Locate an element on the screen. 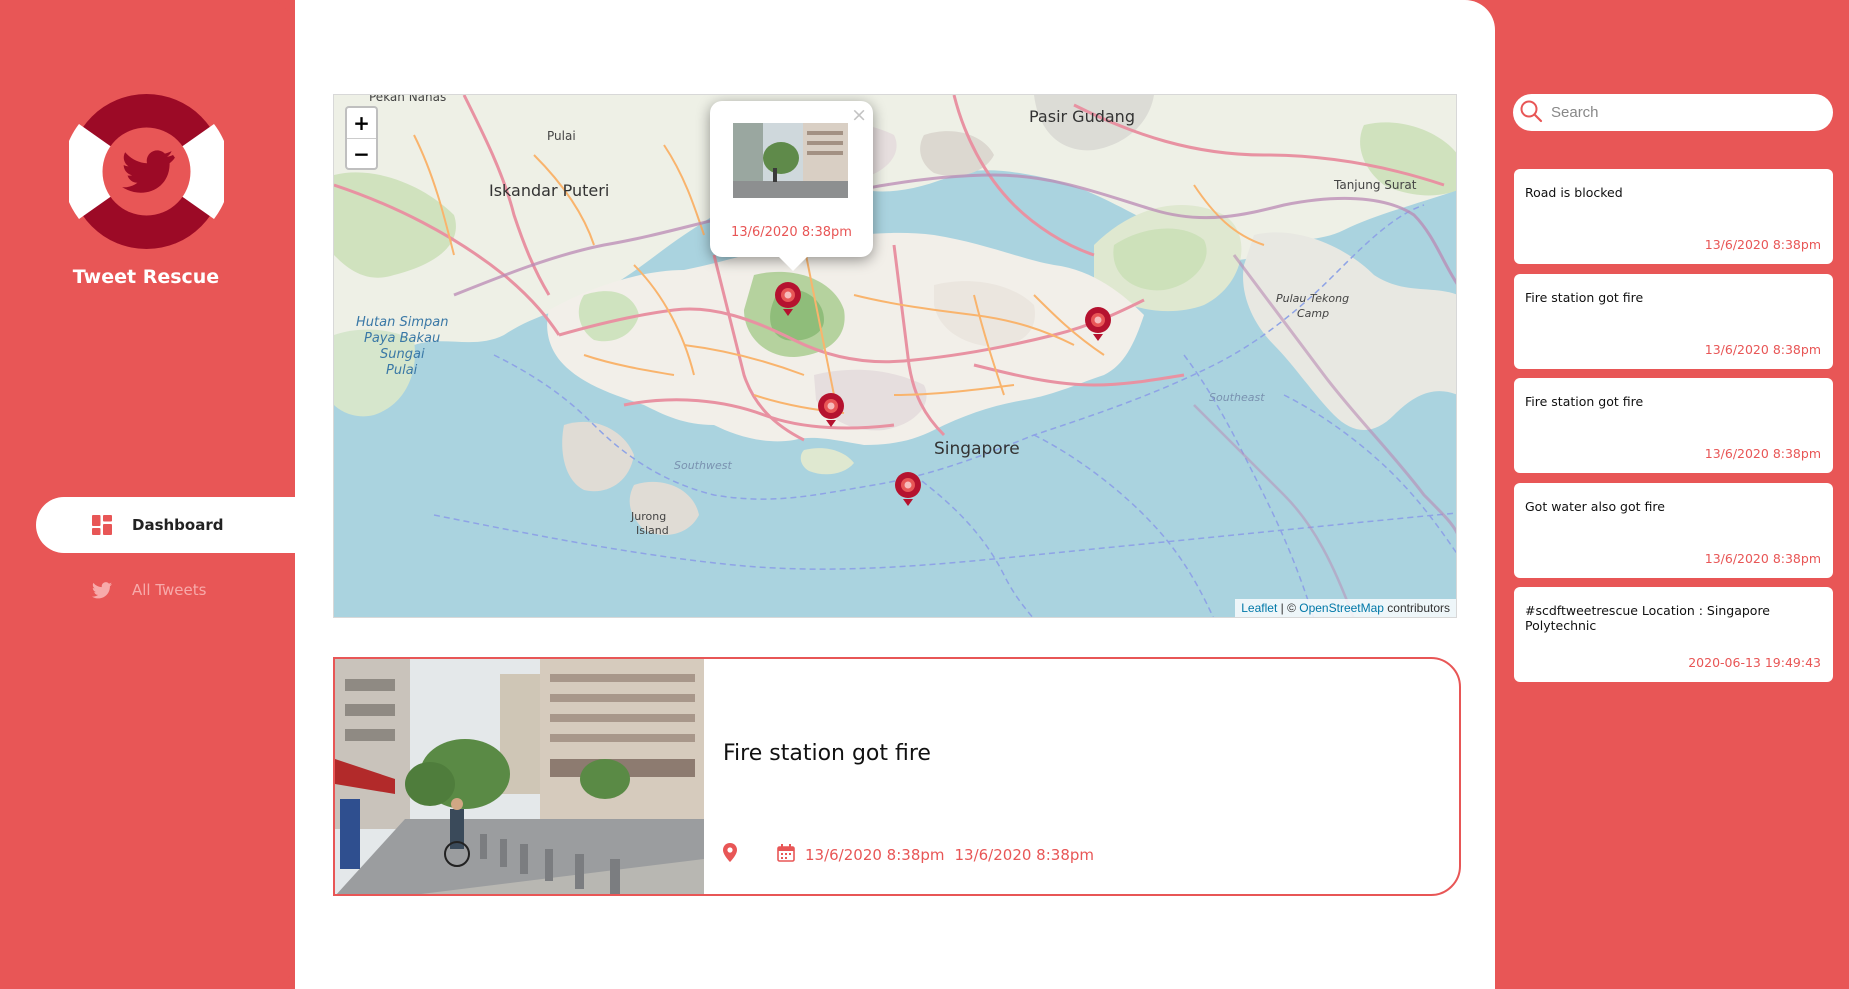 This screenshot has width=1849, height=989. search-icon is located at coordinates (1531, 113).